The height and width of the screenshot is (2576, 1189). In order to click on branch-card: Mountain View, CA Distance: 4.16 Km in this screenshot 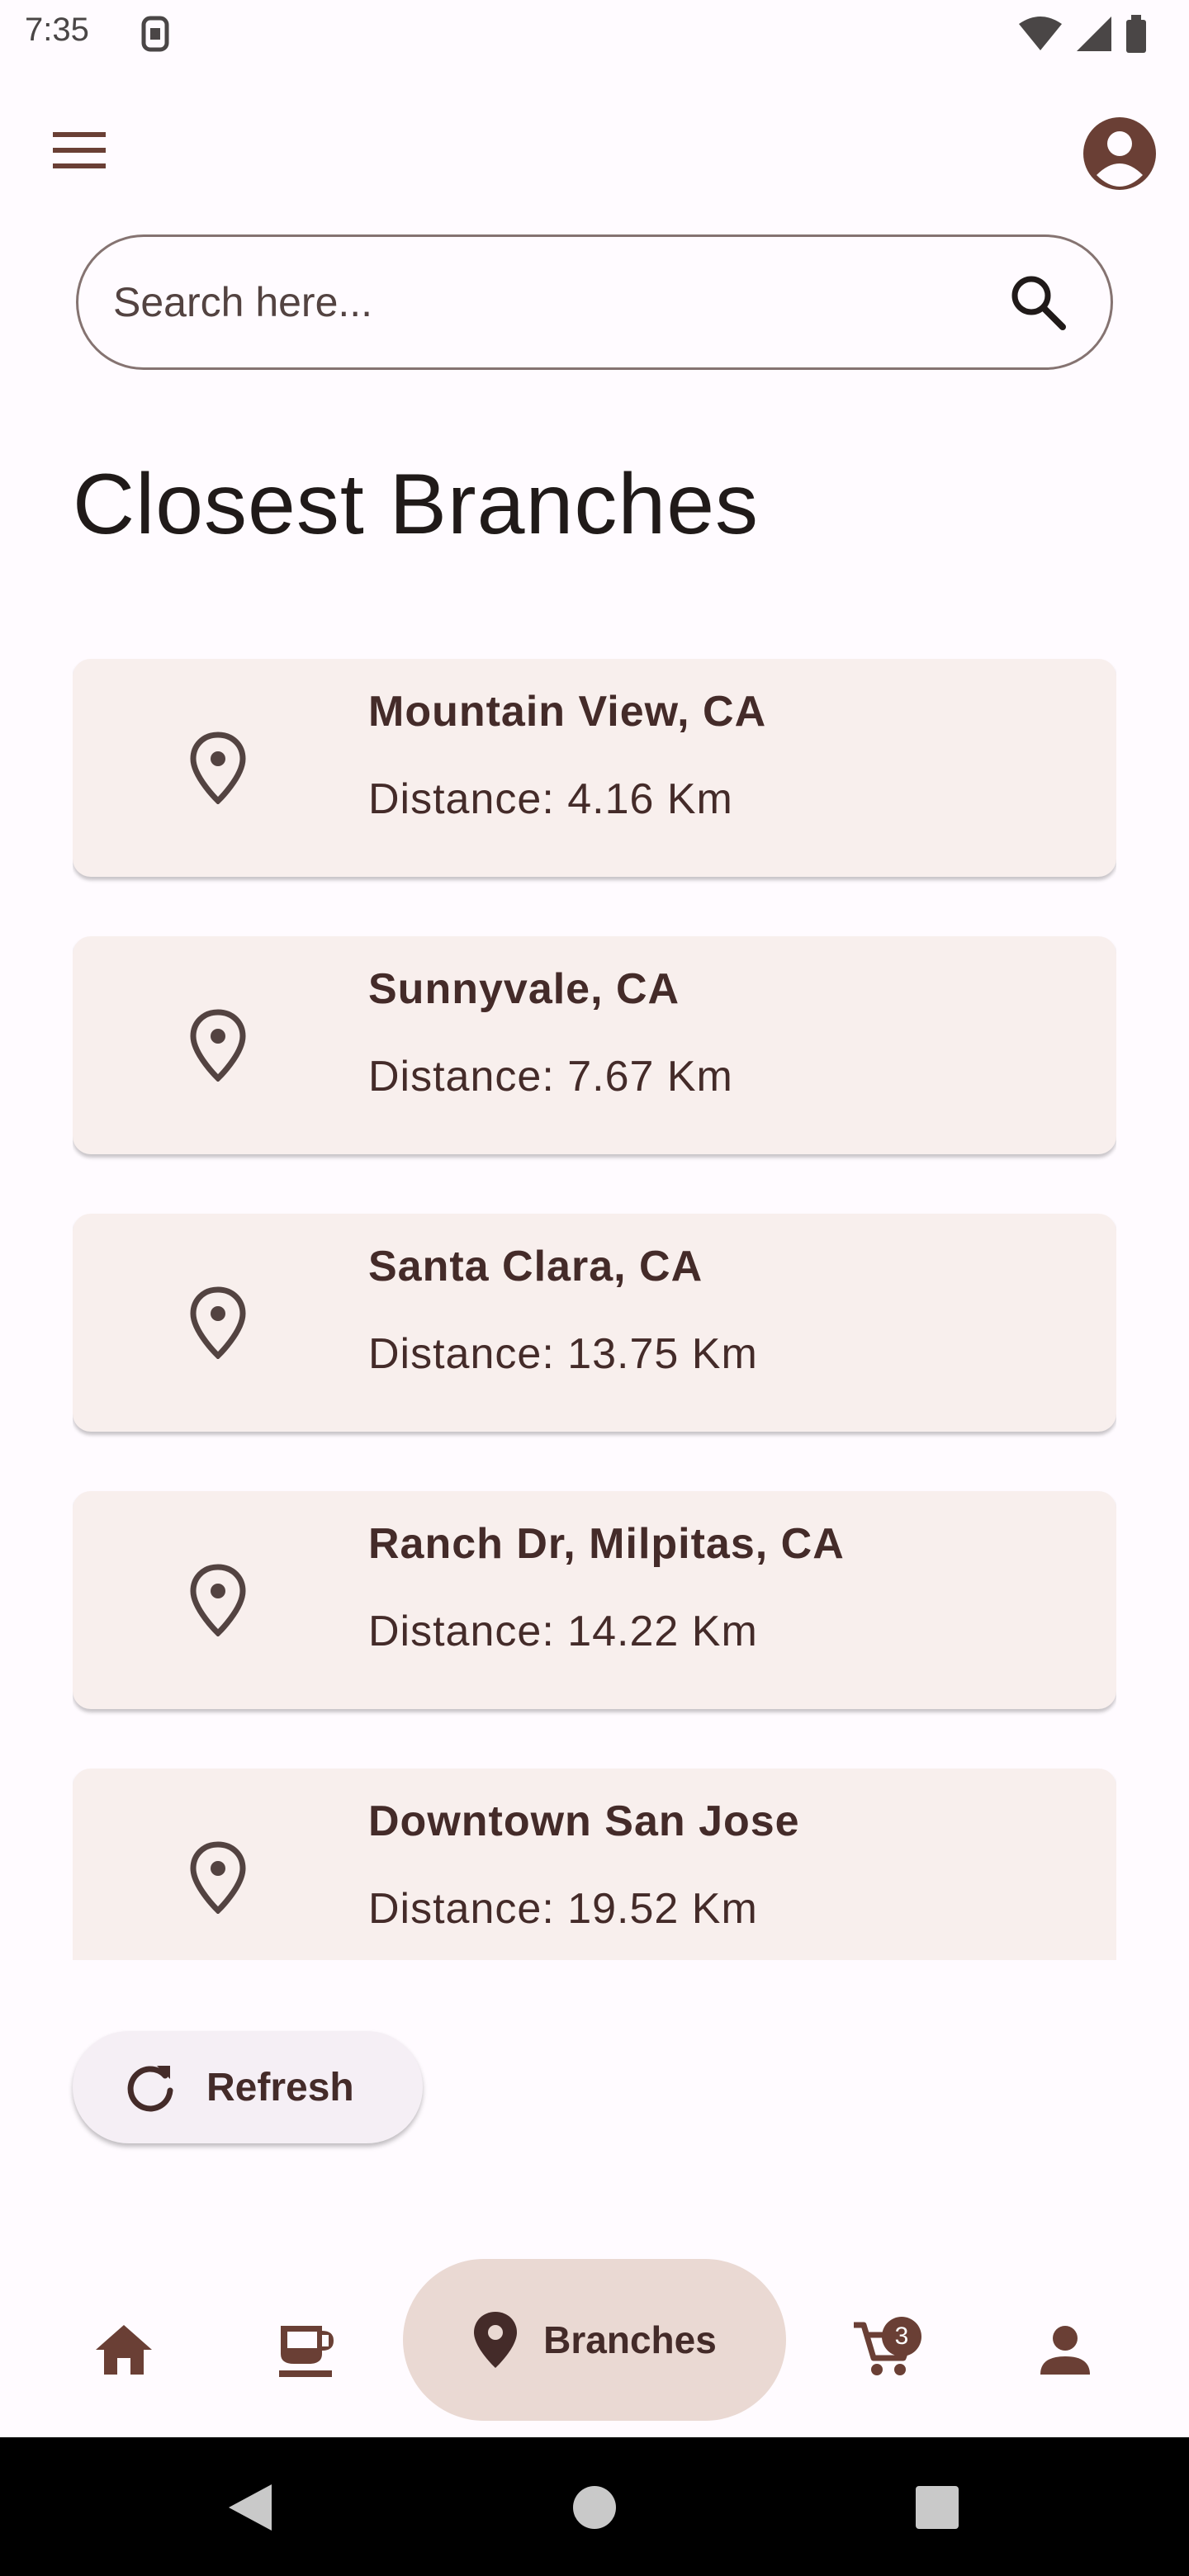, I will do `click(594, 768)`.